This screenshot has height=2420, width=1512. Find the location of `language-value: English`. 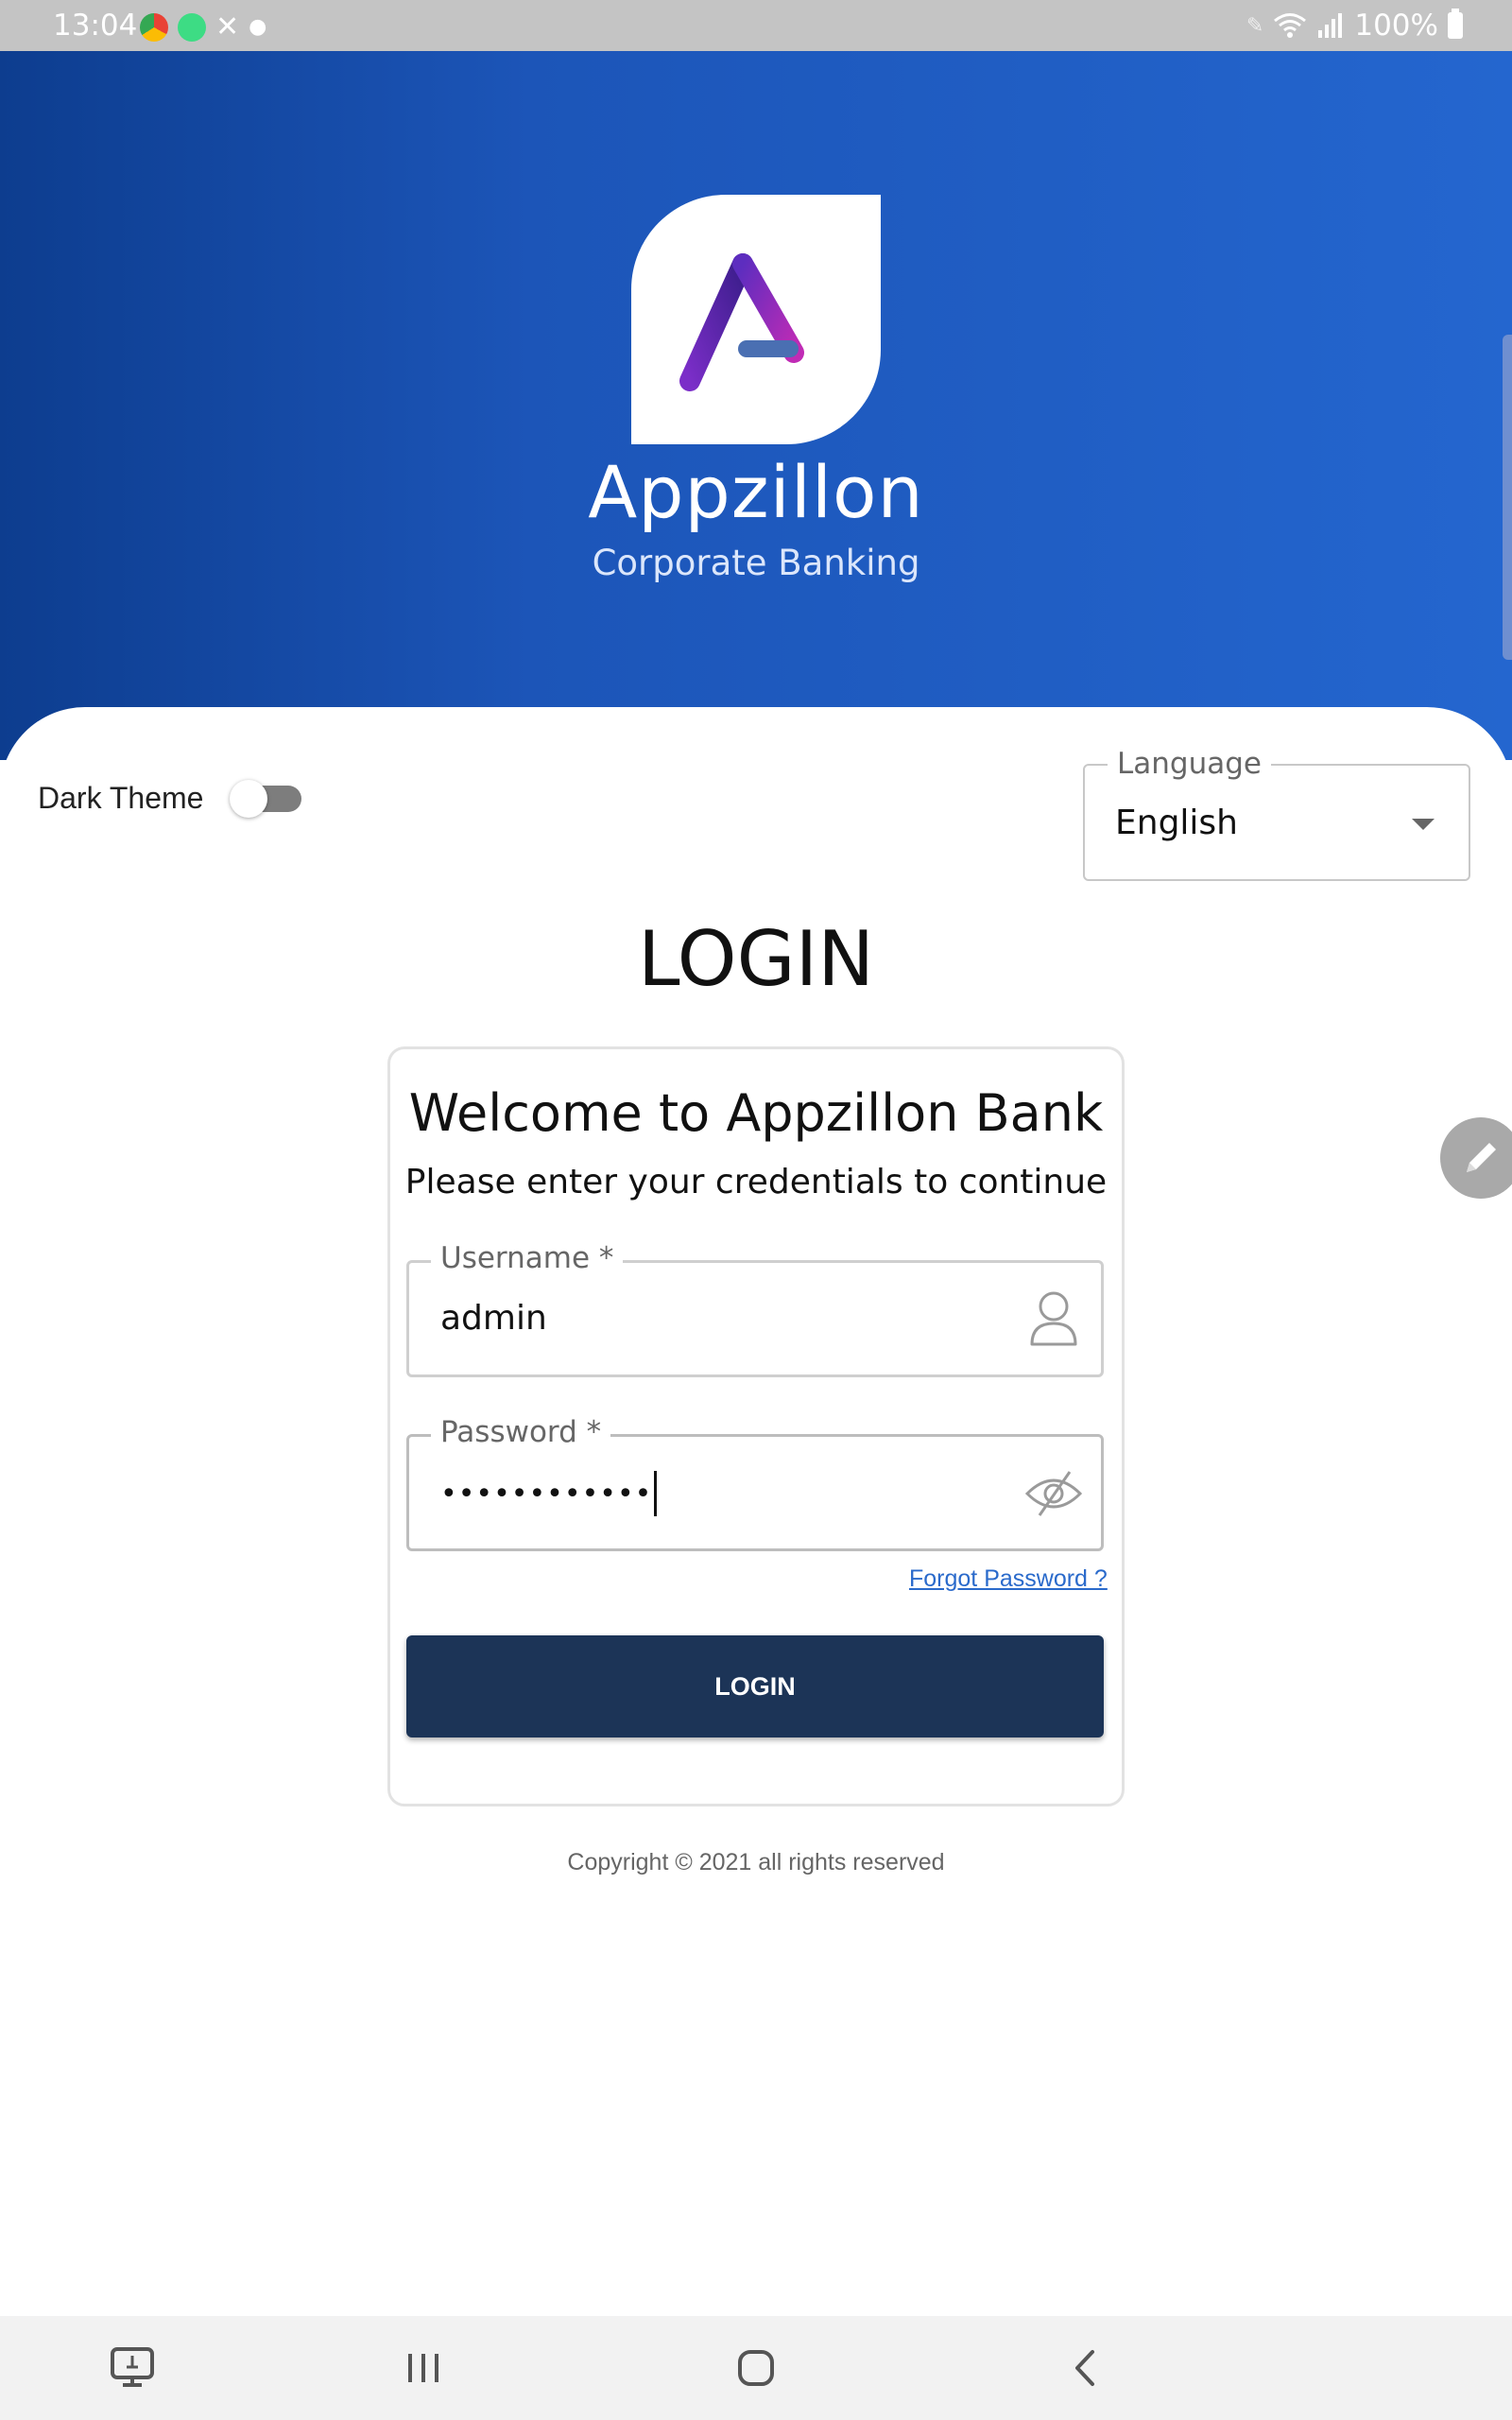

language-value: English is located at coordinates (1176, 823).